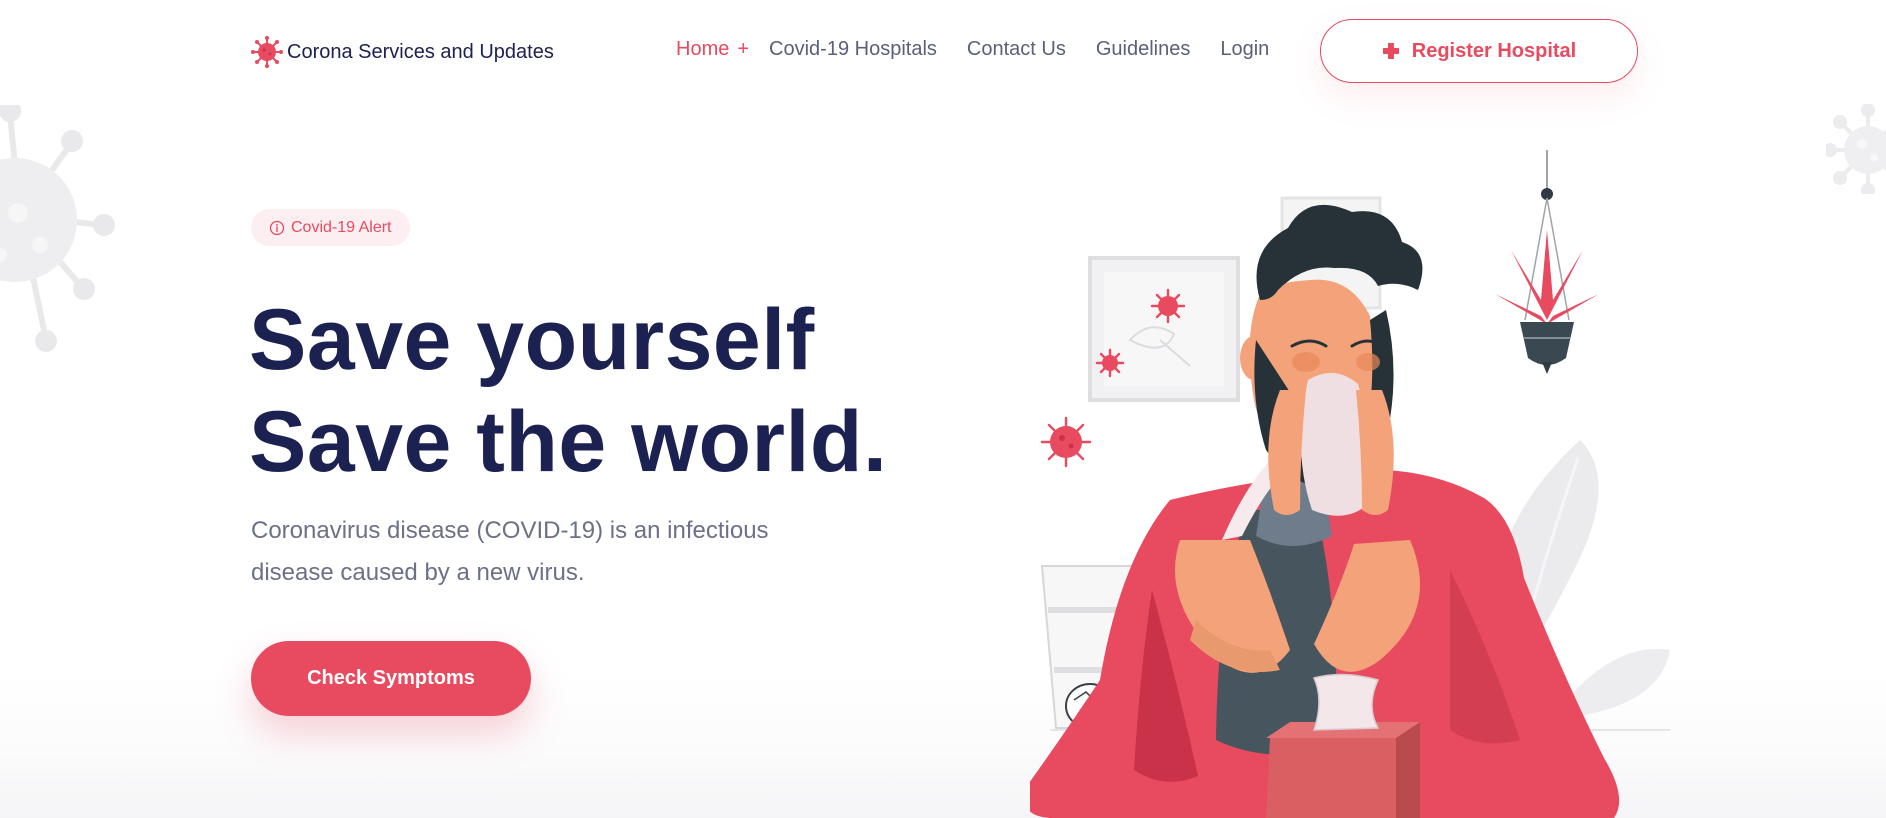 The image size is (1886, 818). I want to click on covid-alert-badge: Covid-19 Alert, so click(330, 227).